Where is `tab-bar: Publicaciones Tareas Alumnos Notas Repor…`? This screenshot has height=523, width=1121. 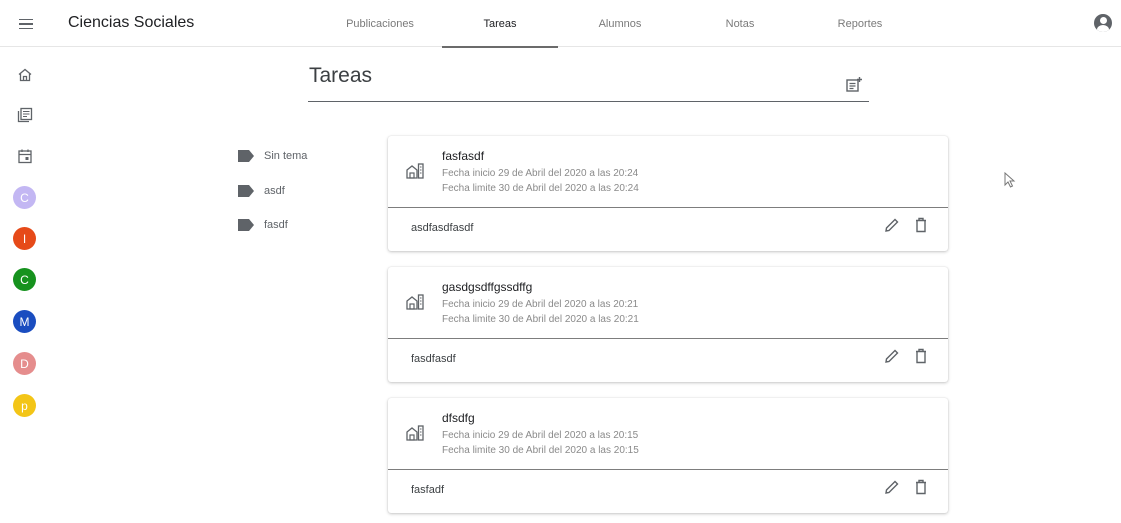 tab-bar: Publicaciones Tareas Alumnos Notas Repor… is located at coordinates (620, 24).